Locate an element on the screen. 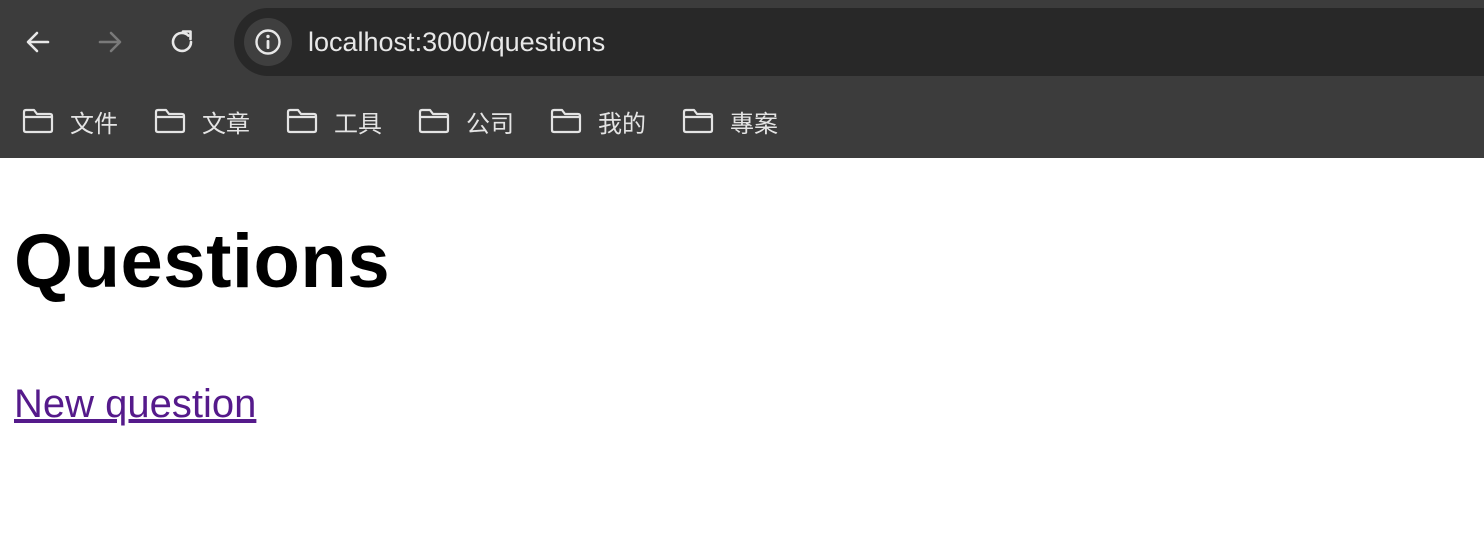 Image resolution: width=1484 pixels, height=544 pixels. reload-icon is located at coordinates (182, 41).